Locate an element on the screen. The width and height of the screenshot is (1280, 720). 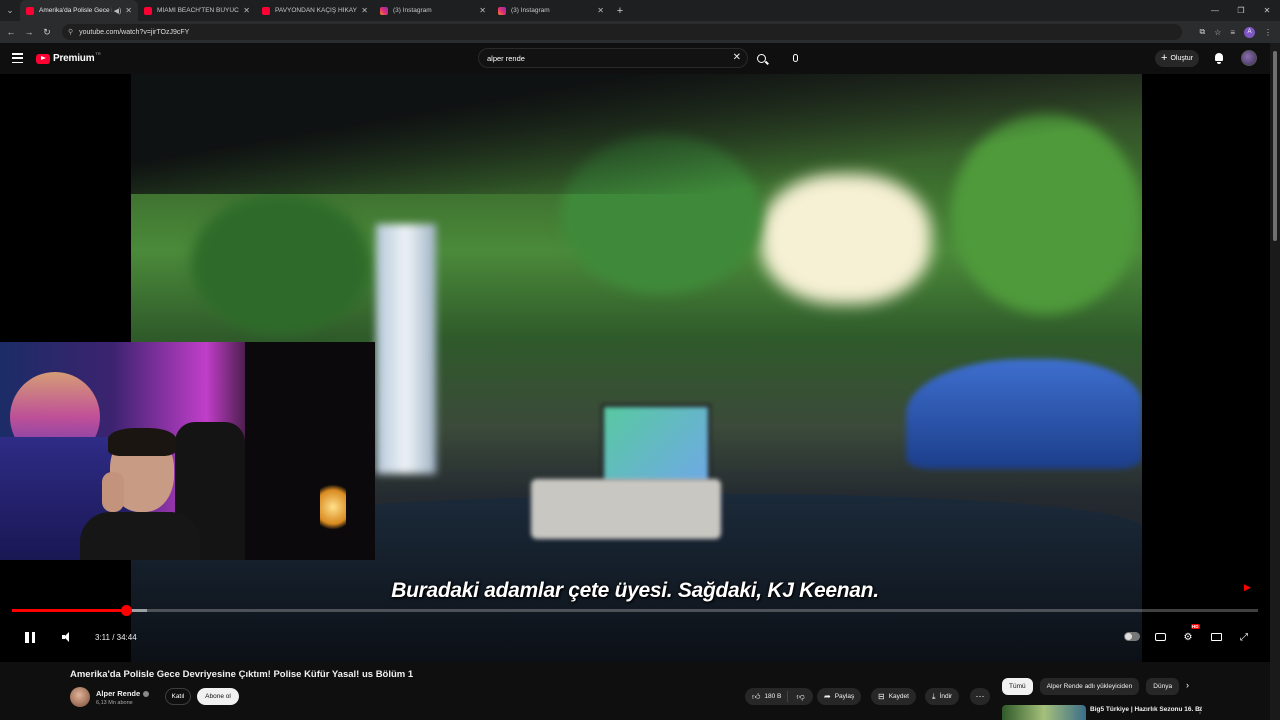
site-info-icon: ⚲ is located at coordinates (70, 32).